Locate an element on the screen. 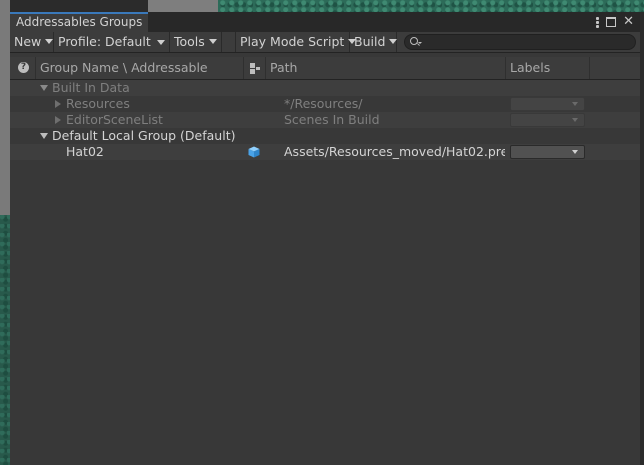 The image size is (644, 465). entry-path: Scenes In Build is located at coordinates (332, 119).